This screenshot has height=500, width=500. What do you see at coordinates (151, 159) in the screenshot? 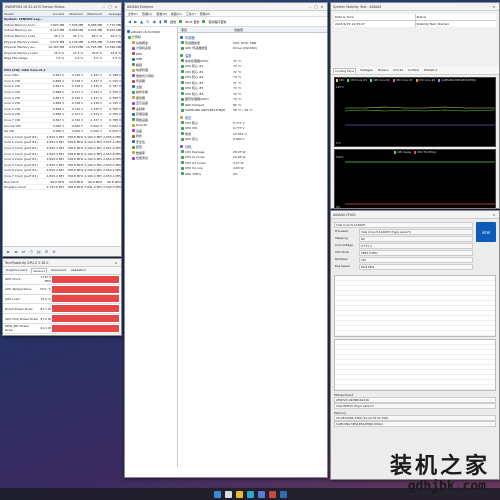
I see `tree-item: 性能测试` at bounding box center [151, 159].